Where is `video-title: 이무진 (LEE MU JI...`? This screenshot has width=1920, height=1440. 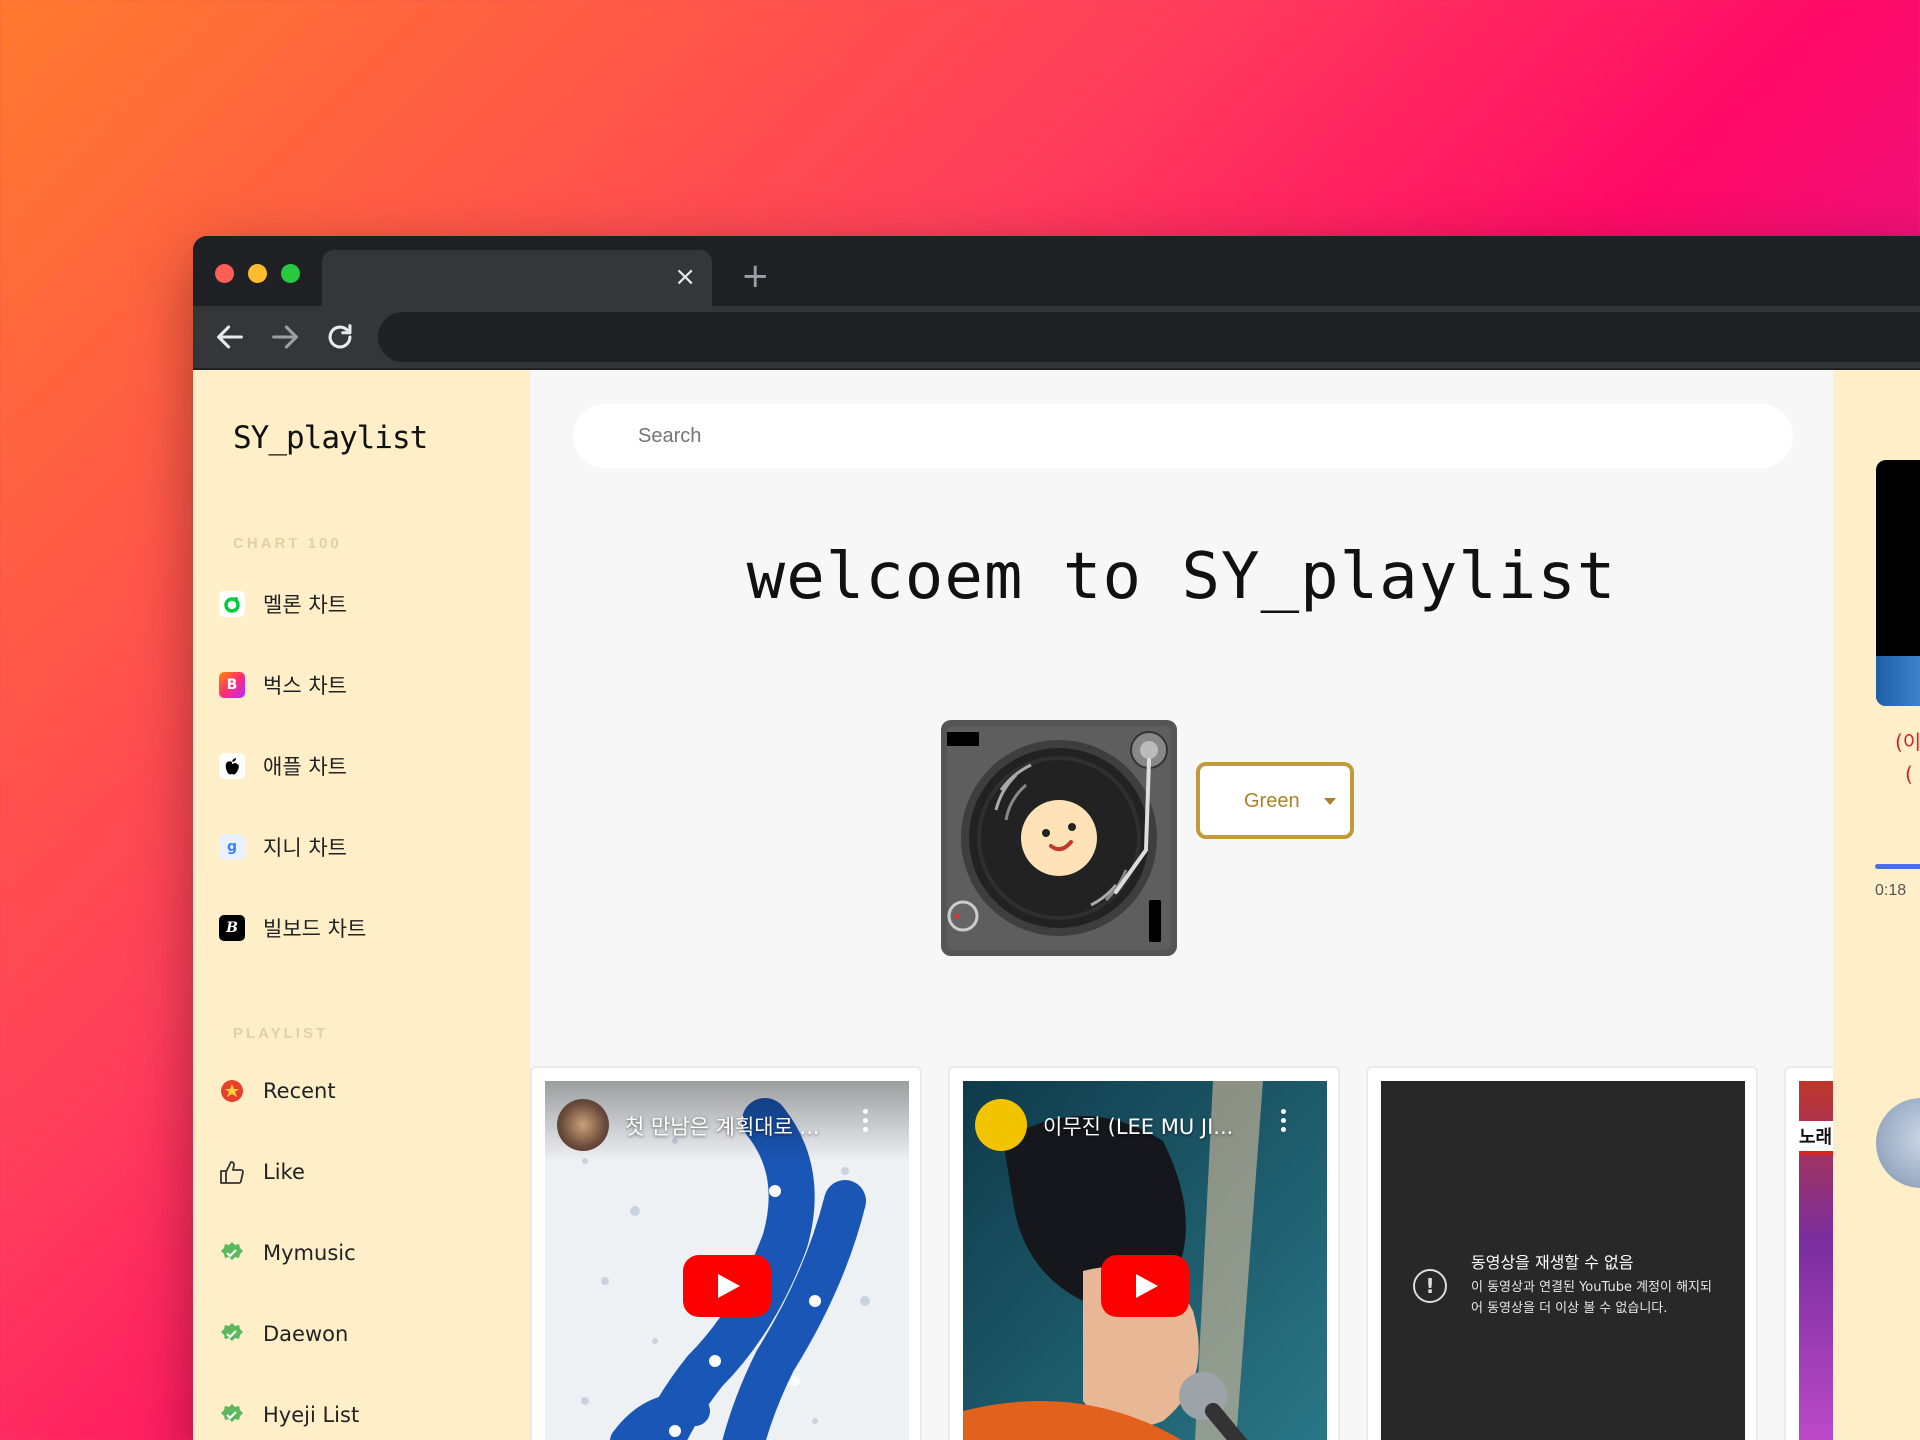
video-title: 이무진 (LEE MU JI... is located at coordinates (1155, 1126).